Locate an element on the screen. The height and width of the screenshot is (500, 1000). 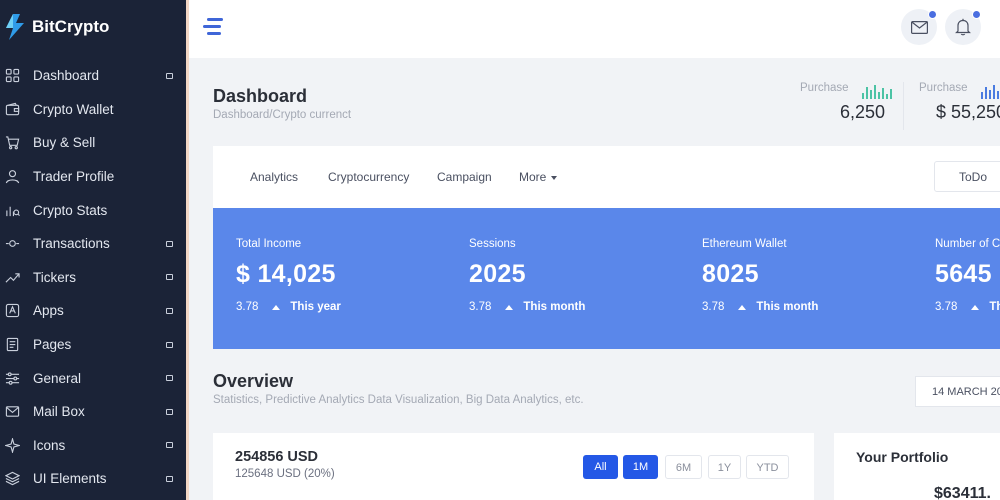
sidebar-item-dashboard: Dashboard is located at coordinates (93, 76).